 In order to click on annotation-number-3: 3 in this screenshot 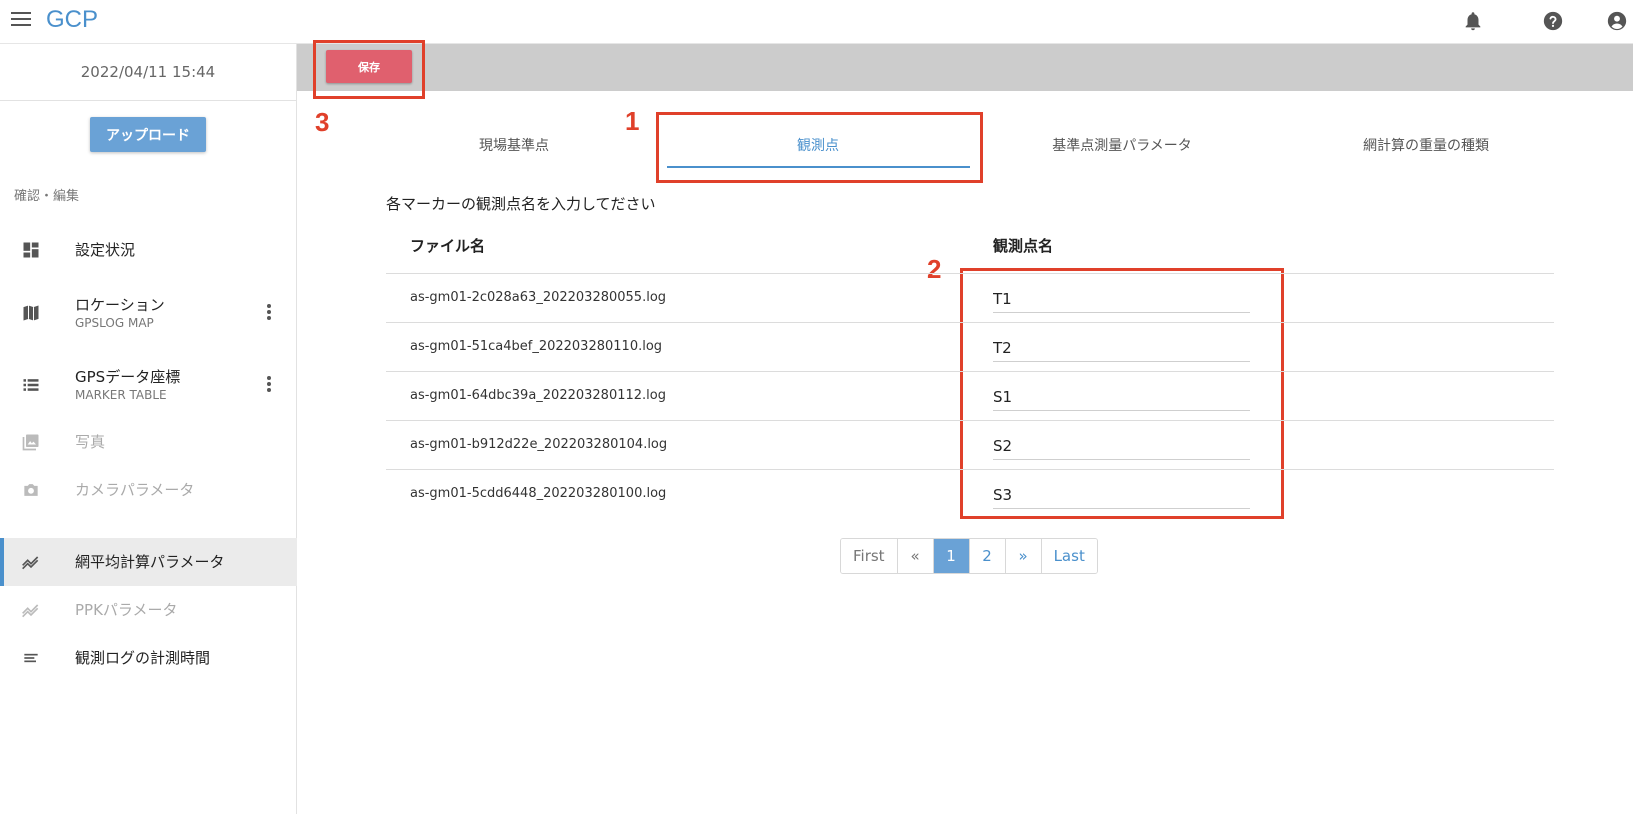, I will do `click(322, 122)`.